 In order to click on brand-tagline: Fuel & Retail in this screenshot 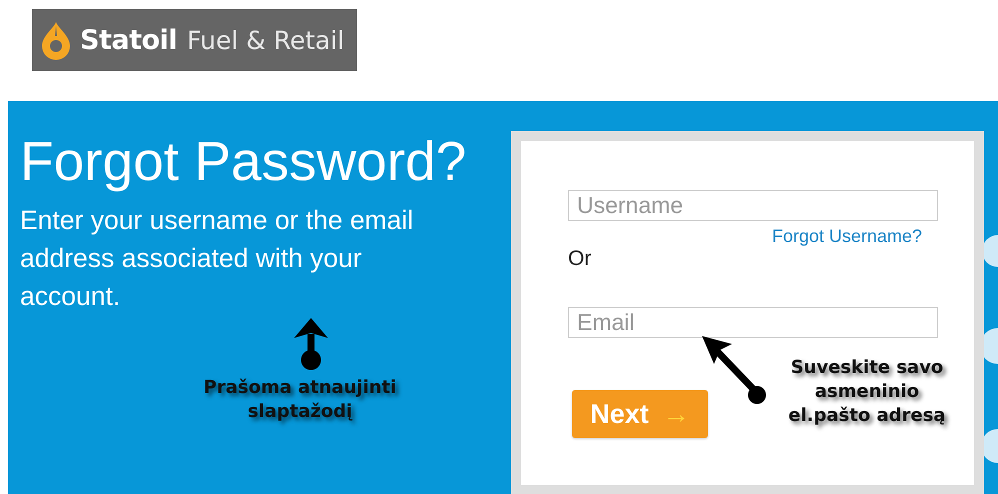, I will do `click(265, 40)`.